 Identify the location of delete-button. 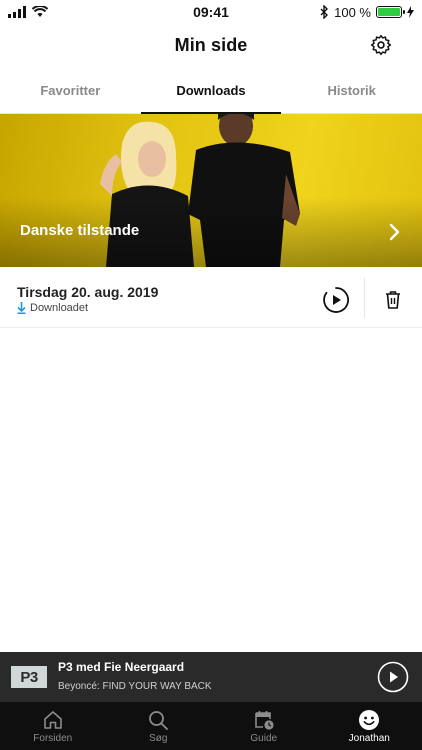
(393, 300).